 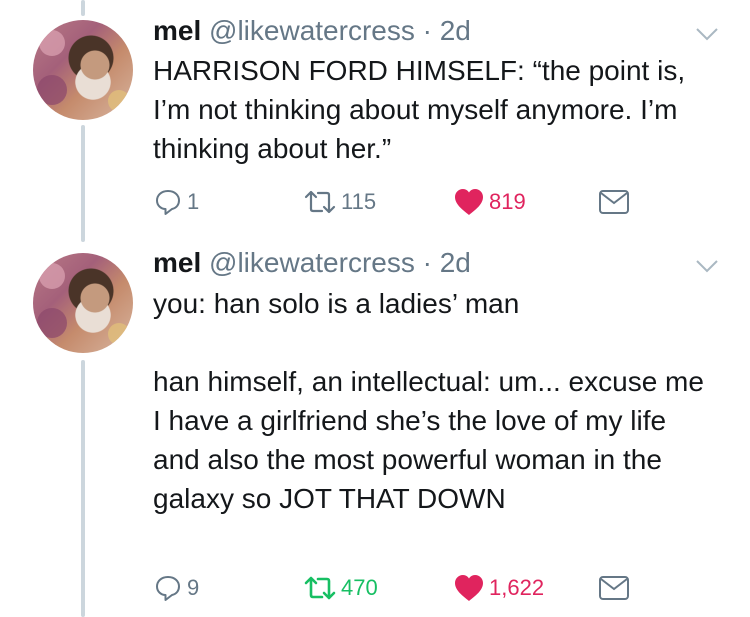 I want to click on like-count: 1,622, so click(x=517, y=587).